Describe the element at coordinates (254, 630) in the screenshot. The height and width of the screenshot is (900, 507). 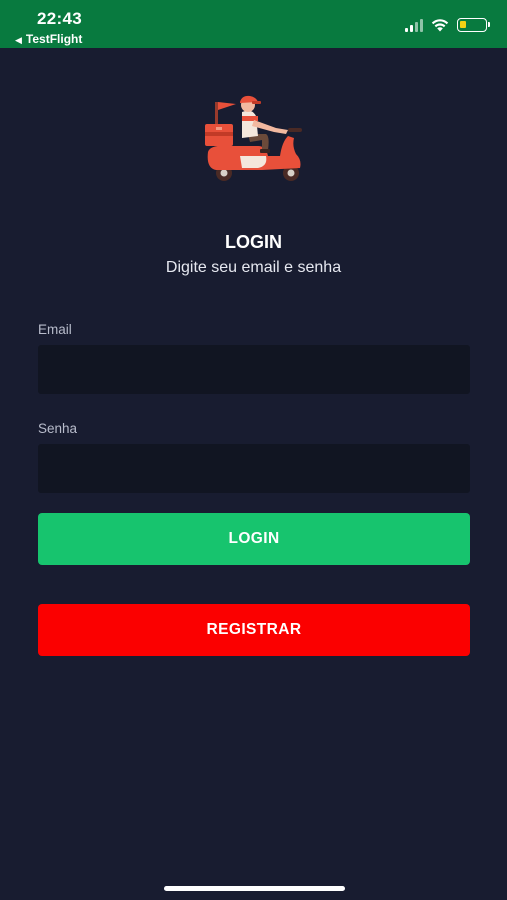
I see `register-button: REGISTRAR` at that location.